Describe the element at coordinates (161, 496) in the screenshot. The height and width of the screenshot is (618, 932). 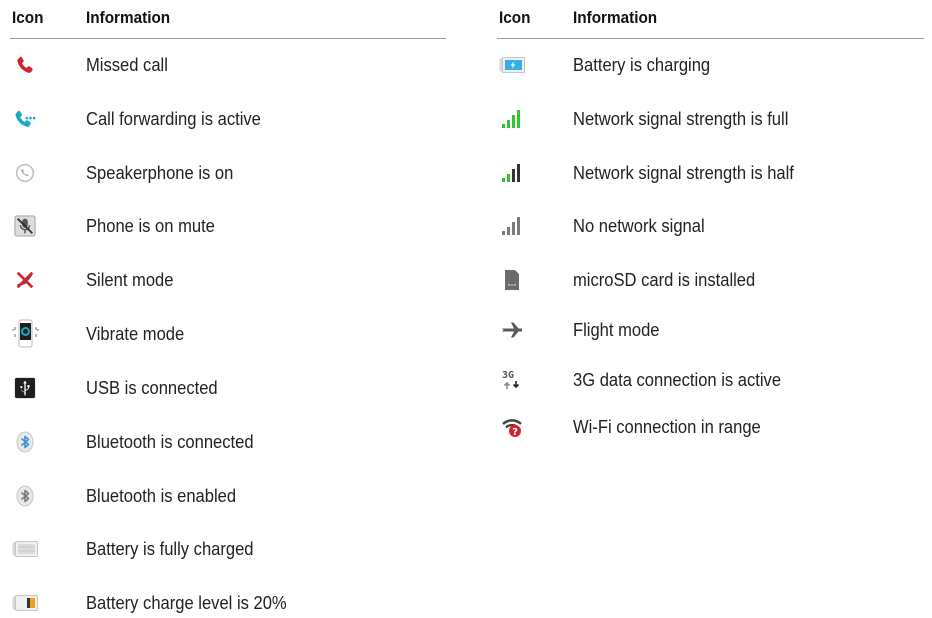
I see `row-text: Bluetooth is enabled` at that location.